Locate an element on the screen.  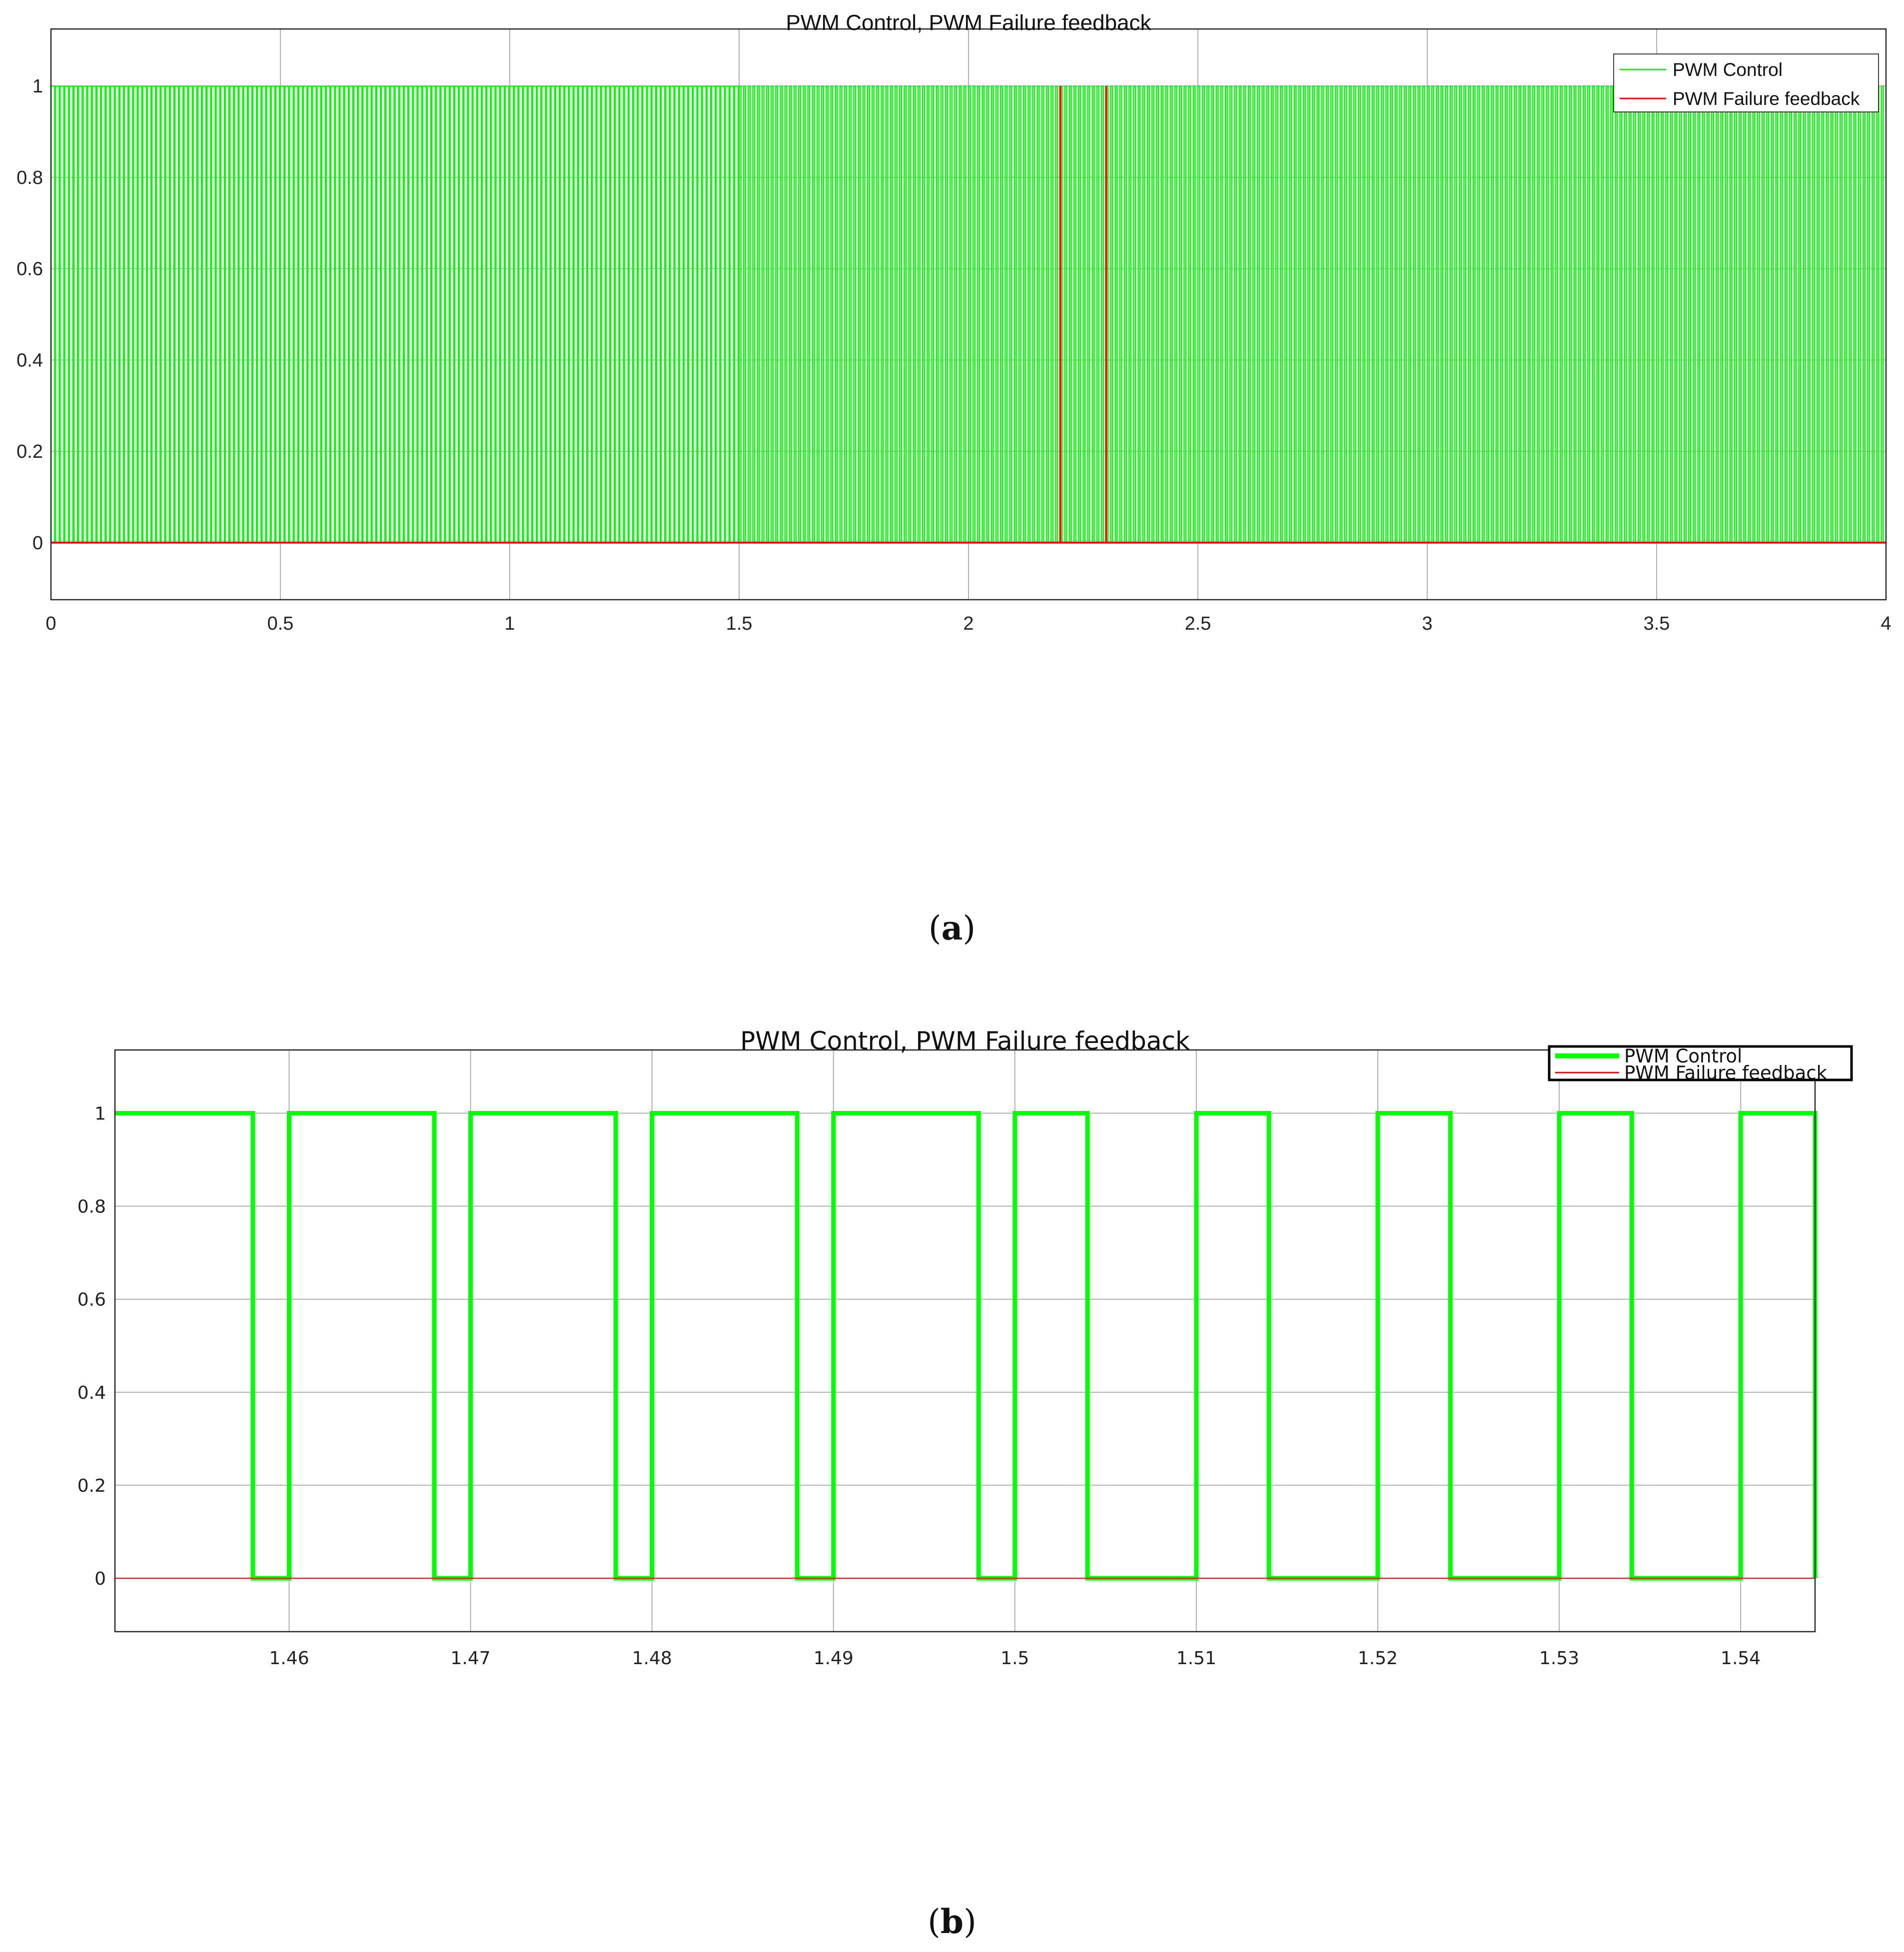
x-tick-label: 1.49 is located at coordinates (834, 1658).